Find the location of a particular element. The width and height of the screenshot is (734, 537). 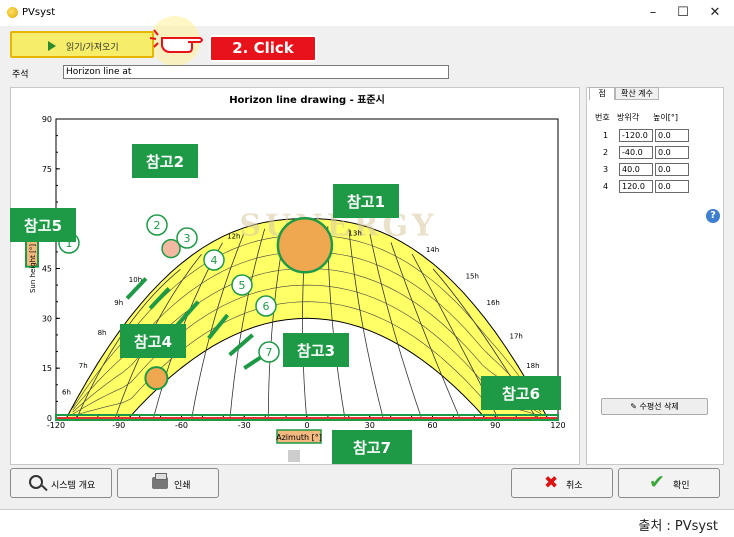

load-import-button: 읽기/가져오기 is located at coordinates (82, 44).